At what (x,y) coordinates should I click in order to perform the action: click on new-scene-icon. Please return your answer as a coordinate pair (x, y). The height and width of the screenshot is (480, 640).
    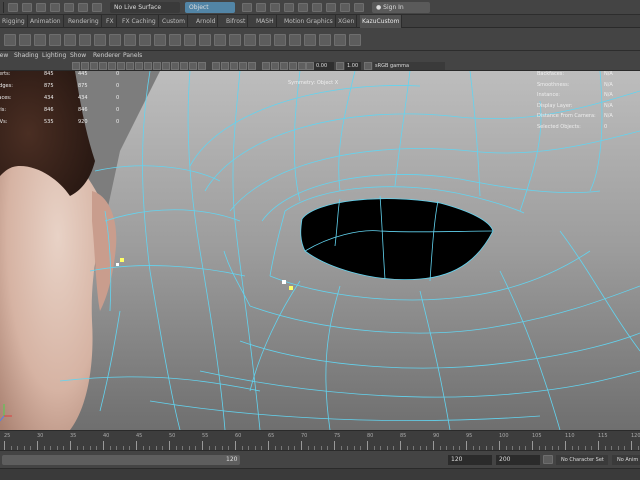
    Looking at the image, I should click on (27, 7).